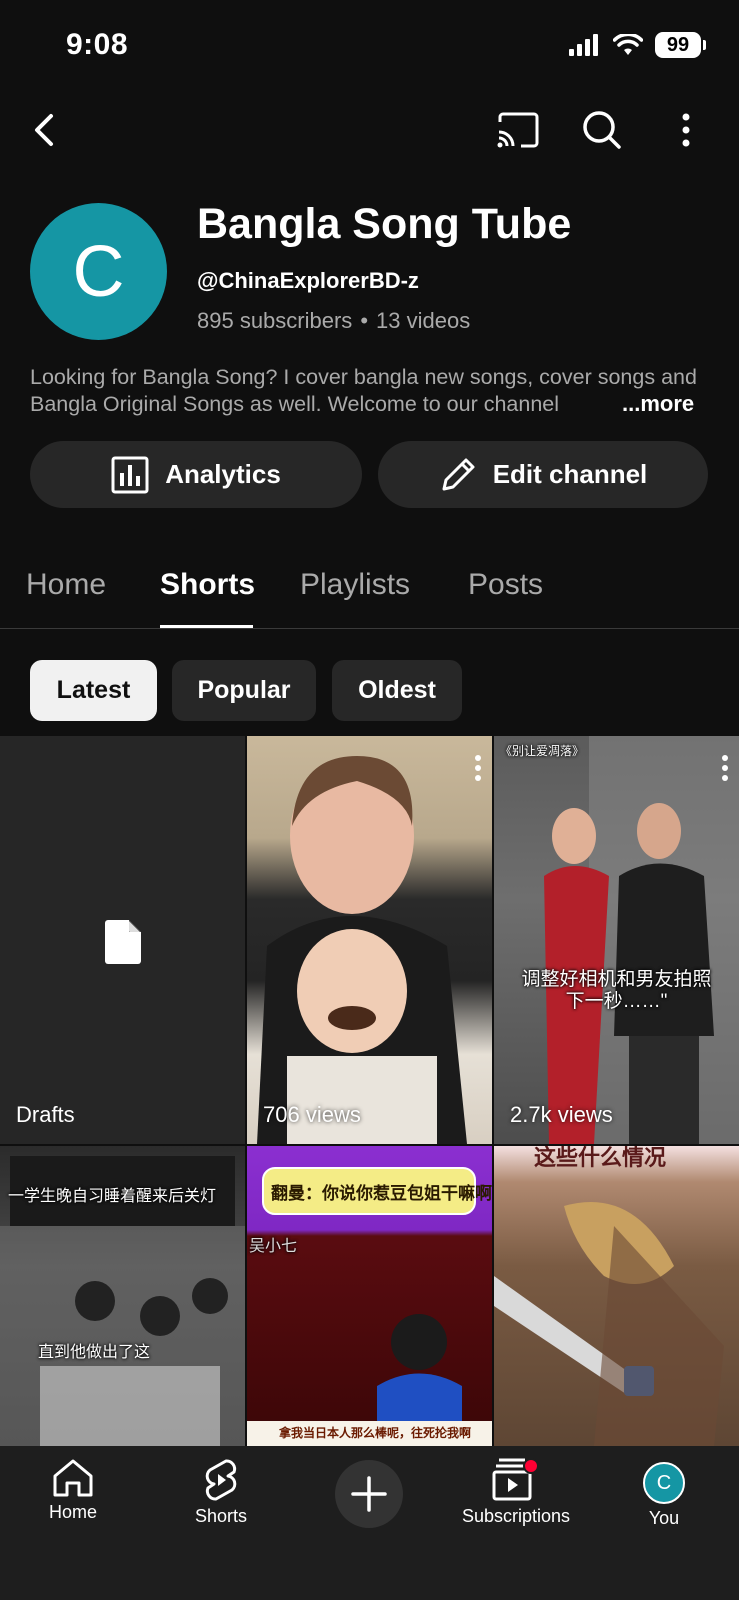 This screenshot has width=739, height=1600. I want to click on tab-home: Home, so click(66, 585).